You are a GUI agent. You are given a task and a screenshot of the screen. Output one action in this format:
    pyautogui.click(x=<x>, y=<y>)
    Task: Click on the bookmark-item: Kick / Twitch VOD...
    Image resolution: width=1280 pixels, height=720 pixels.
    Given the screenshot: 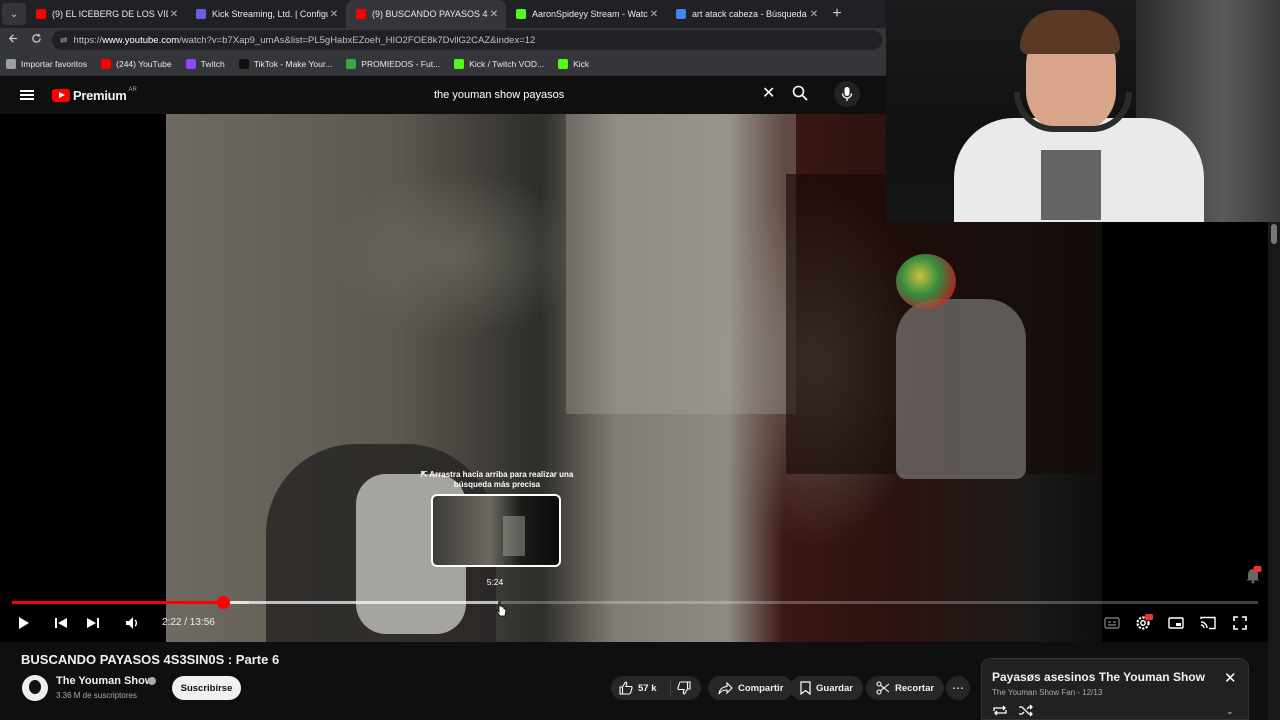 What is the action you would take?
    pyautogui.click(x=499, y=63)
    